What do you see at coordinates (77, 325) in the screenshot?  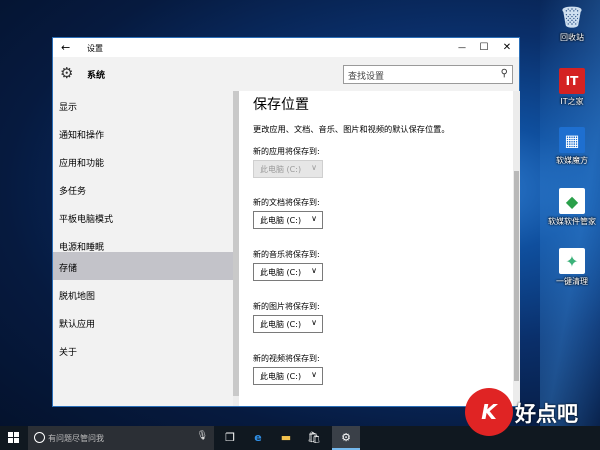 I see `sidebar-item-label: 默认应用` at bounding box center [77, 325].